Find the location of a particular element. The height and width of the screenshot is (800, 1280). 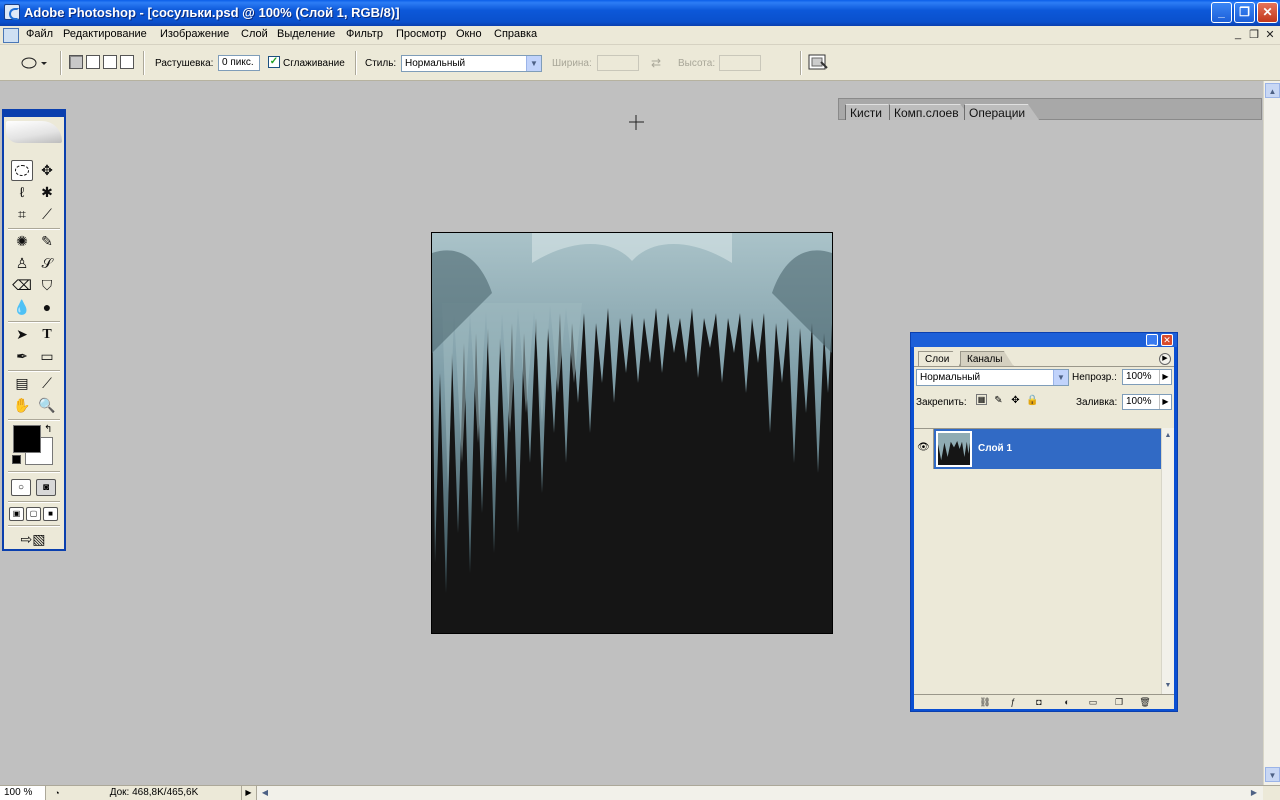

scroll-right-icon: ▶ is located at coordinates (1254, 793).